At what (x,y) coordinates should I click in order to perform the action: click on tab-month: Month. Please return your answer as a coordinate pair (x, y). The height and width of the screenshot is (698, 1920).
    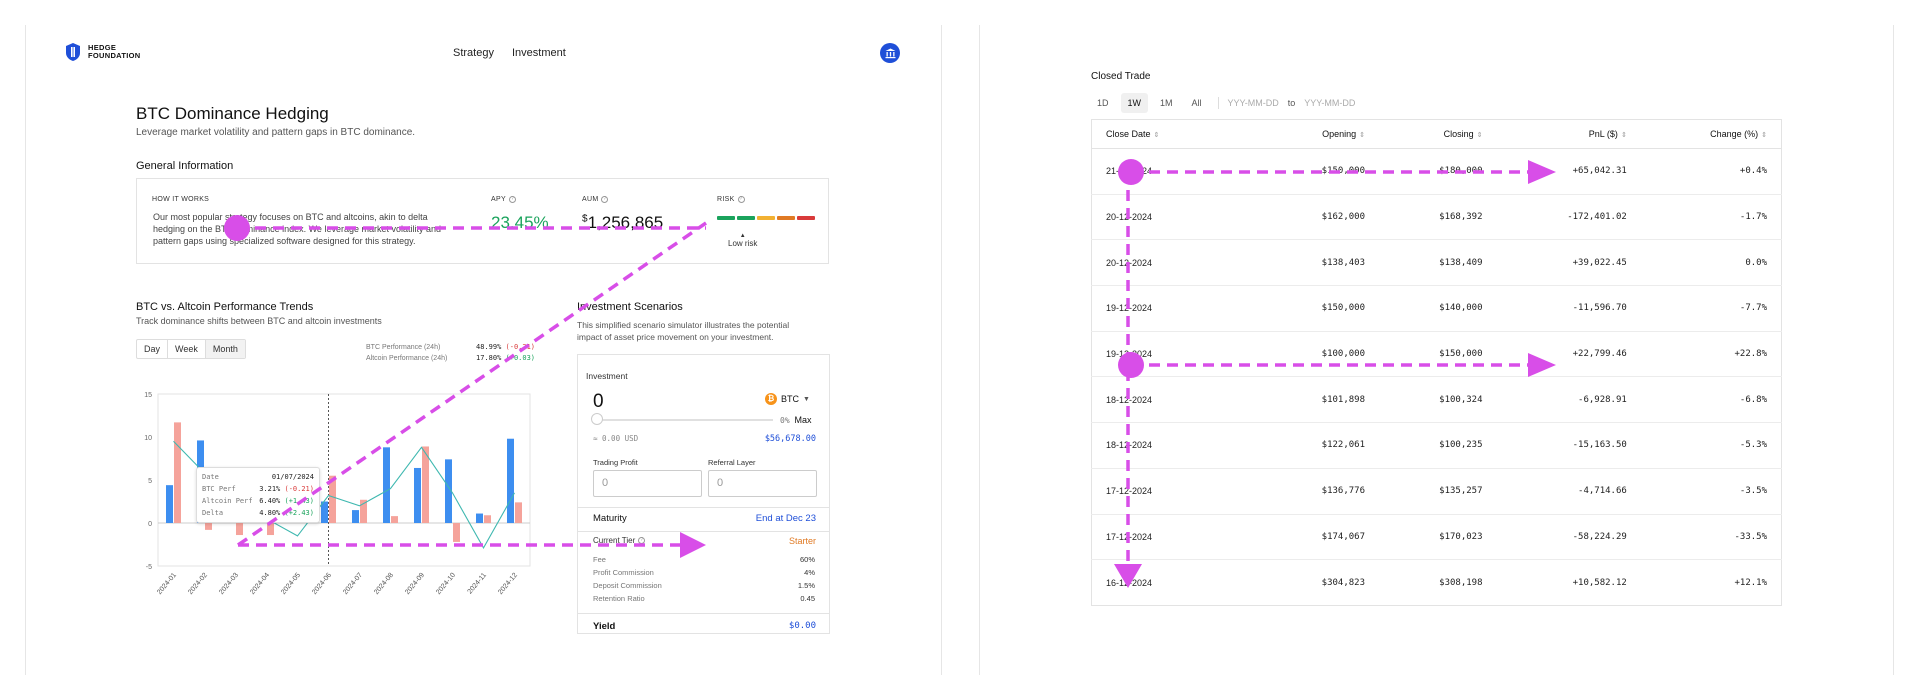
    Looking at the image, I should click on (225, 349).